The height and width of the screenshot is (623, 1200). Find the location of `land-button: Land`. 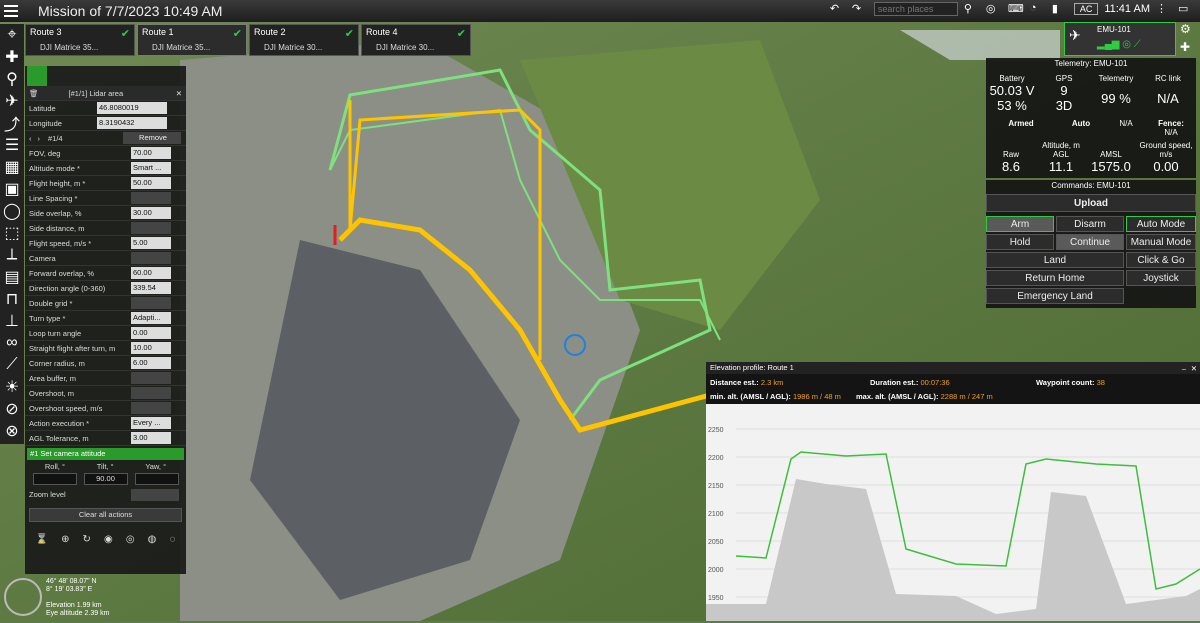

land-button: Land is located at coordinates (1055, 260).